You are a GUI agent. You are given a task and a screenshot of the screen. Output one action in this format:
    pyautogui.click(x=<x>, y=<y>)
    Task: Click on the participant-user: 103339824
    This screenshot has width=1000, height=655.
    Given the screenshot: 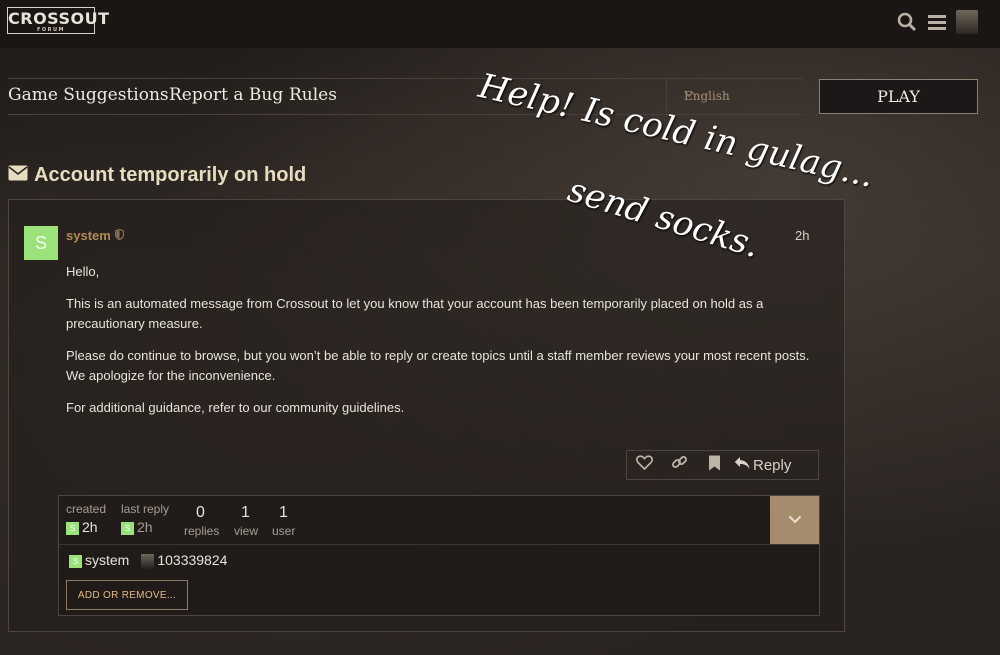 What is the action you would take?
    pyautogui.click(x=184, y=560)
    